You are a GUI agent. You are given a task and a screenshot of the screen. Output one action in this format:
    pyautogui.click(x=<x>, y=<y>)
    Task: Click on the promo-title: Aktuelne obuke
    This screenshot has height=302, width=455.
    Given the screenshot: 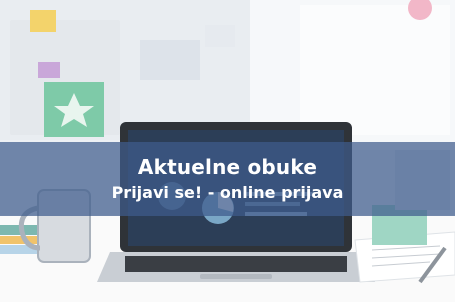 What is the action you would take?
    pyautogui.click(x=227, y=167)
    